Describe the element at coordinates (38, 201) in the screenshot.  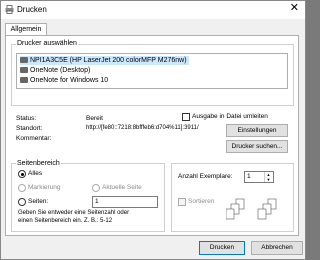
I see `pages-label: Seiten:` at that location.